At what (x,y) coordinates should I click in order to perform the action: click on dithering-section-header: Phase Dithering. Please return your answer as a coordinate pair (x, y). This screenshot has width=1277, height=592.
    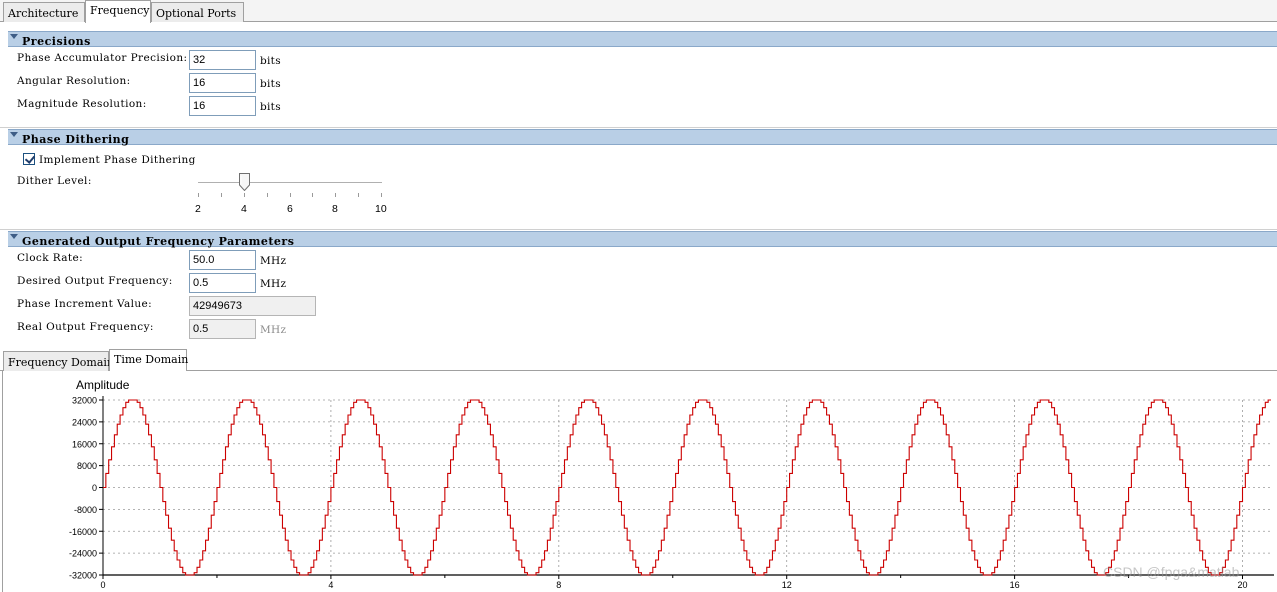
    Looking at the image, I should click on (642, 137).